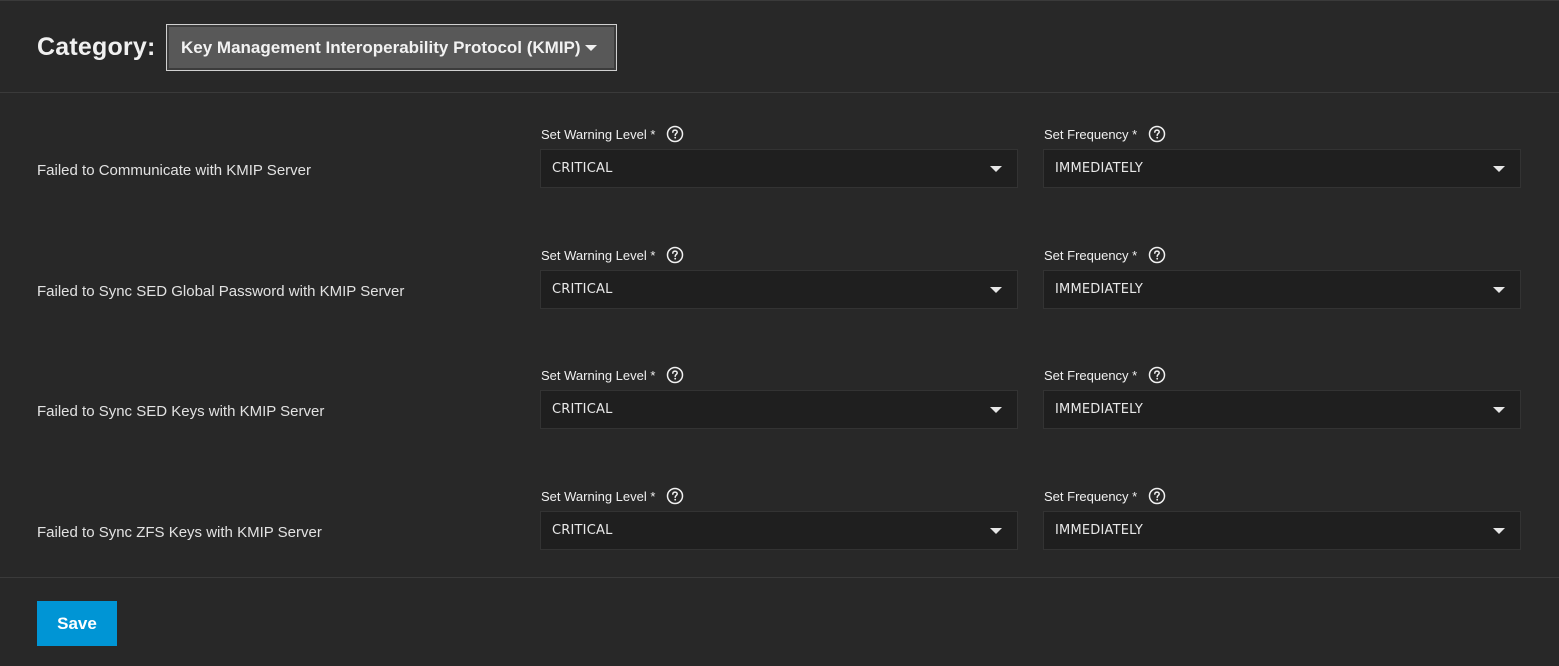  I want to click on footer-divider, so click(779, 577).